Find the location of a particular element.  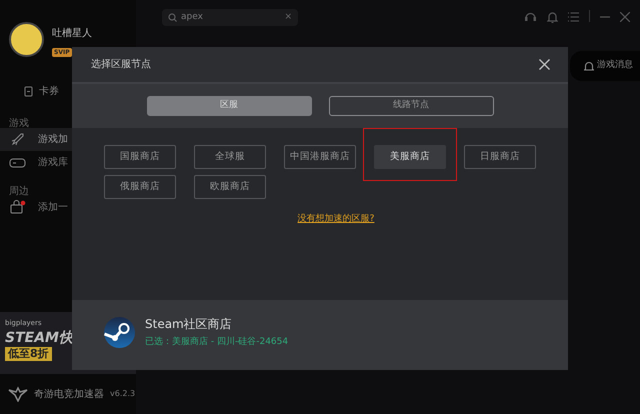

store-name: Steam社区商店 is located at coordinates (189, 324).